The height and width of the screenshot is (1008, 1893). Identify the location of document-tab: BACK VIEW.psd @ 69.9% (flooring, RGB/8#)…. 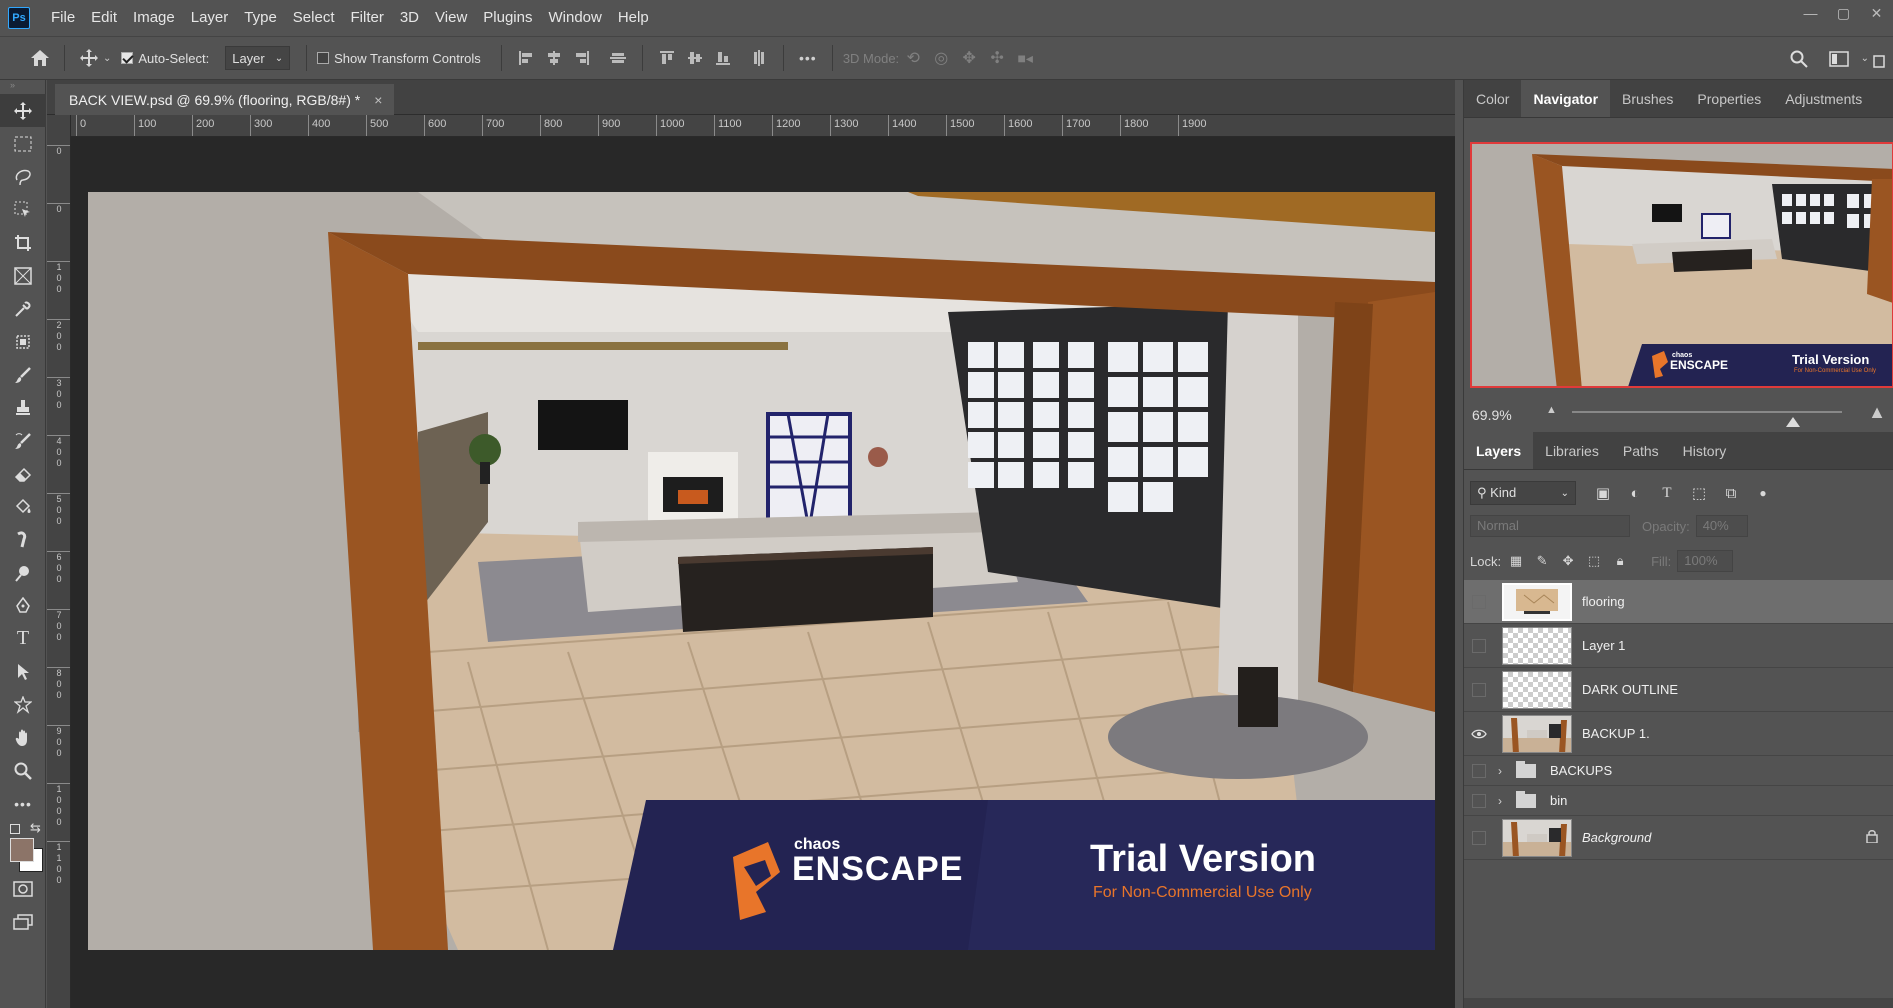
(225, 99).